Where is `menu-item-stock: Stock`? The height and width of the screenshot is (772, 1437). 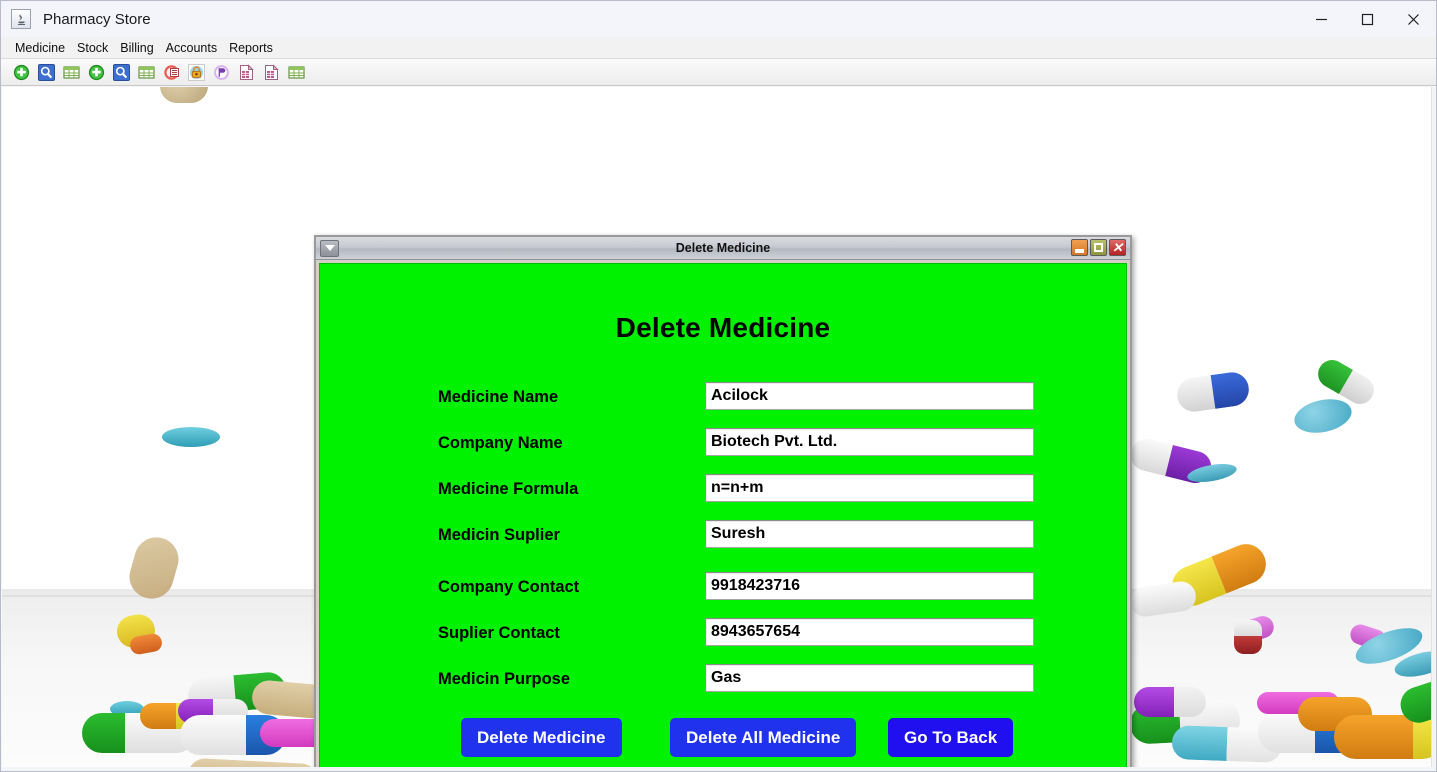 menu-item-stock: Stock is located at coordinates (92, 48).